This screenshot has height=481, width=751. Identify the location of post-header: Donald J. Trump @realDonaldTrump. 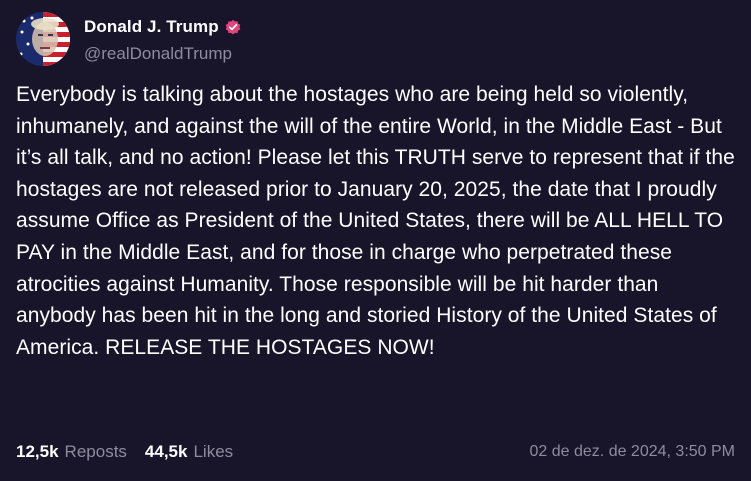
(129, 39).